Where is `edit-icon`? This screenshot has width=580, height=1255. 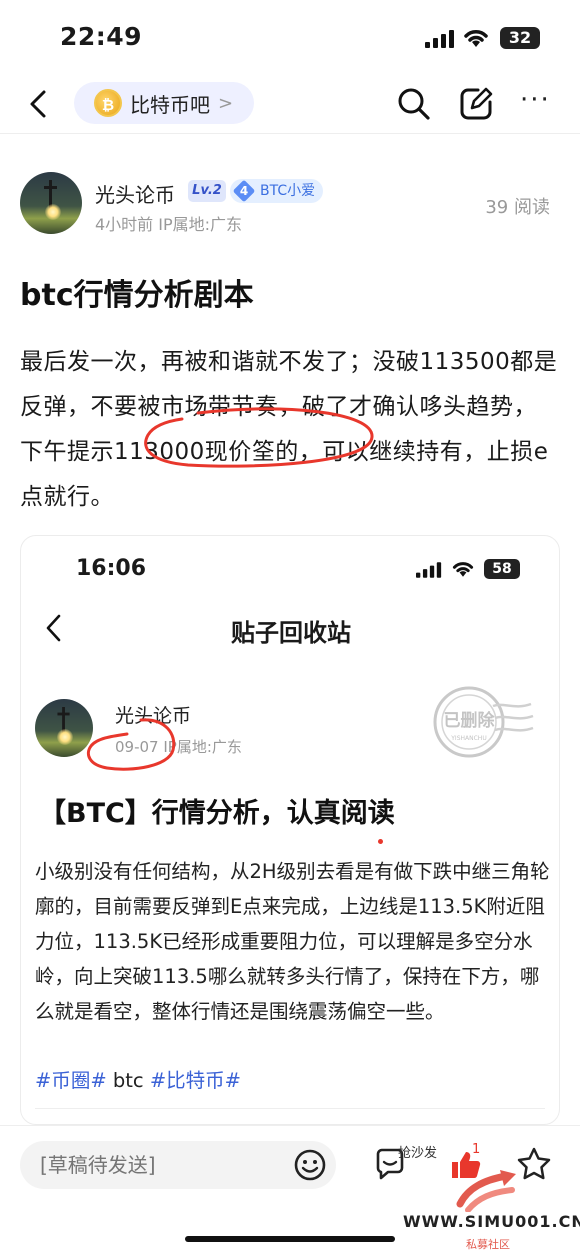 edit-icon is located at coordinates (476, 104).